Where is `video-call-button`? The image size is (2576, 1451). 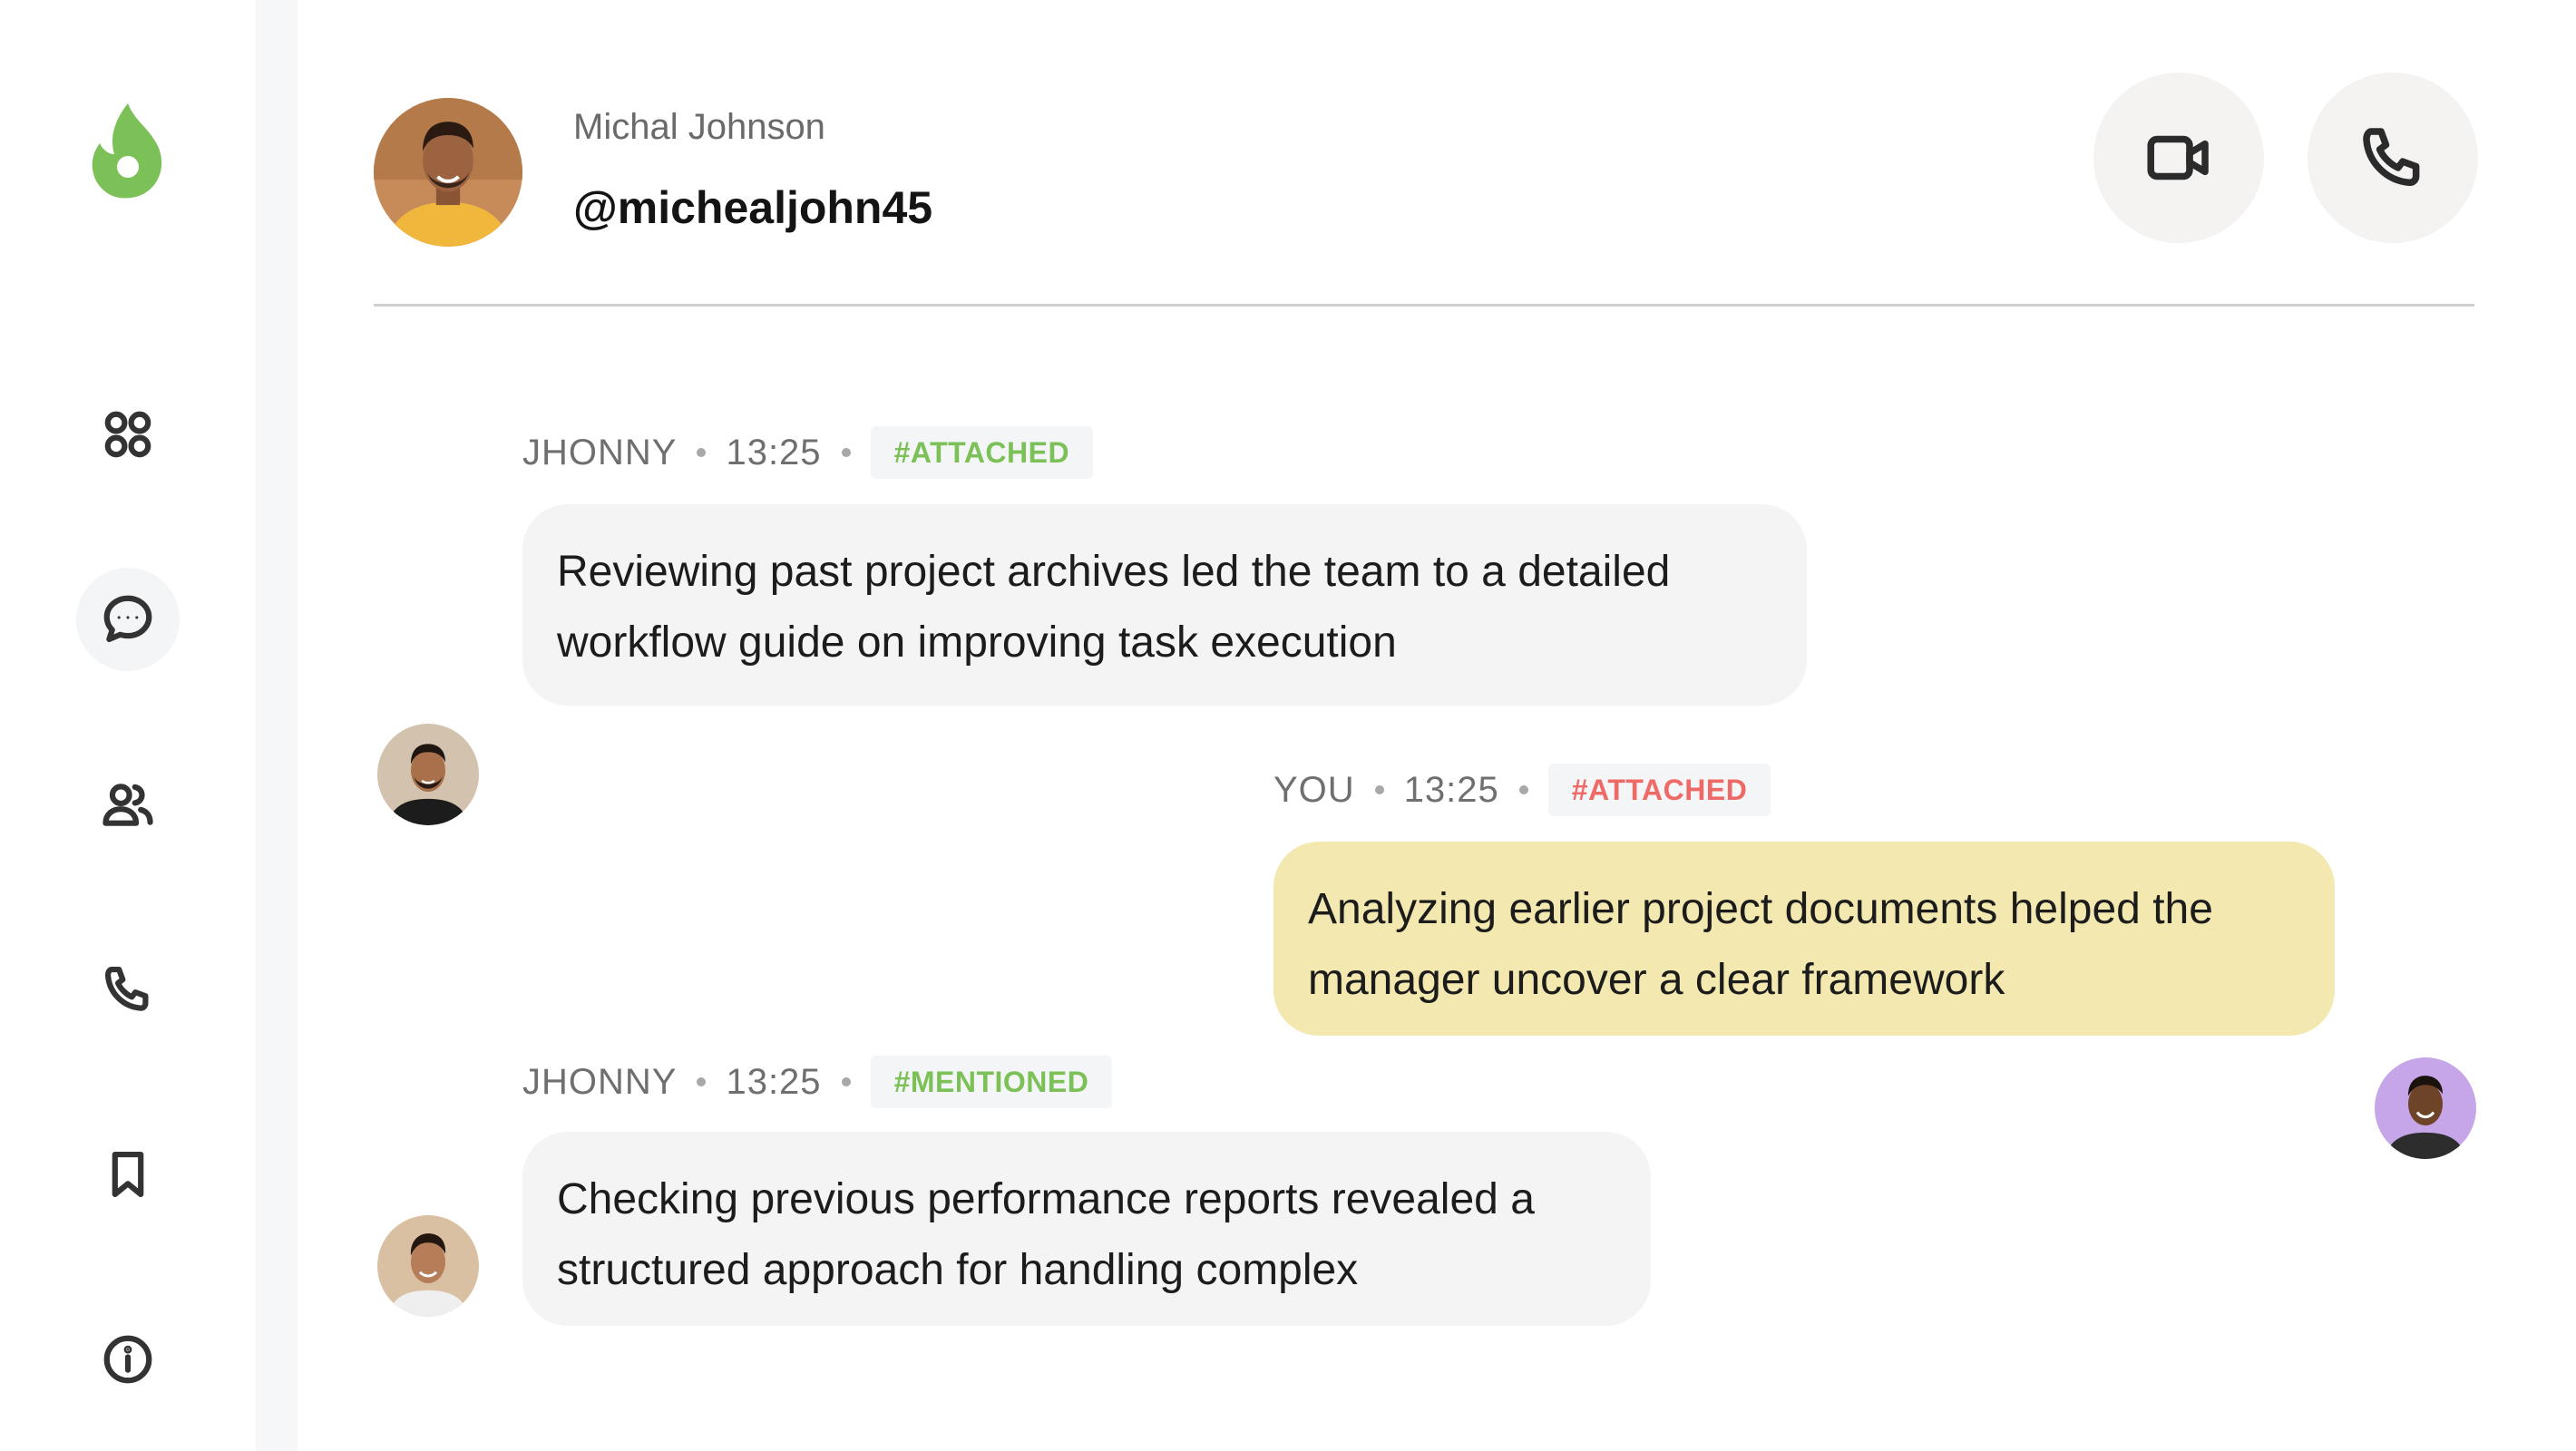
video-call-button is located at coordinates (2178, 158).